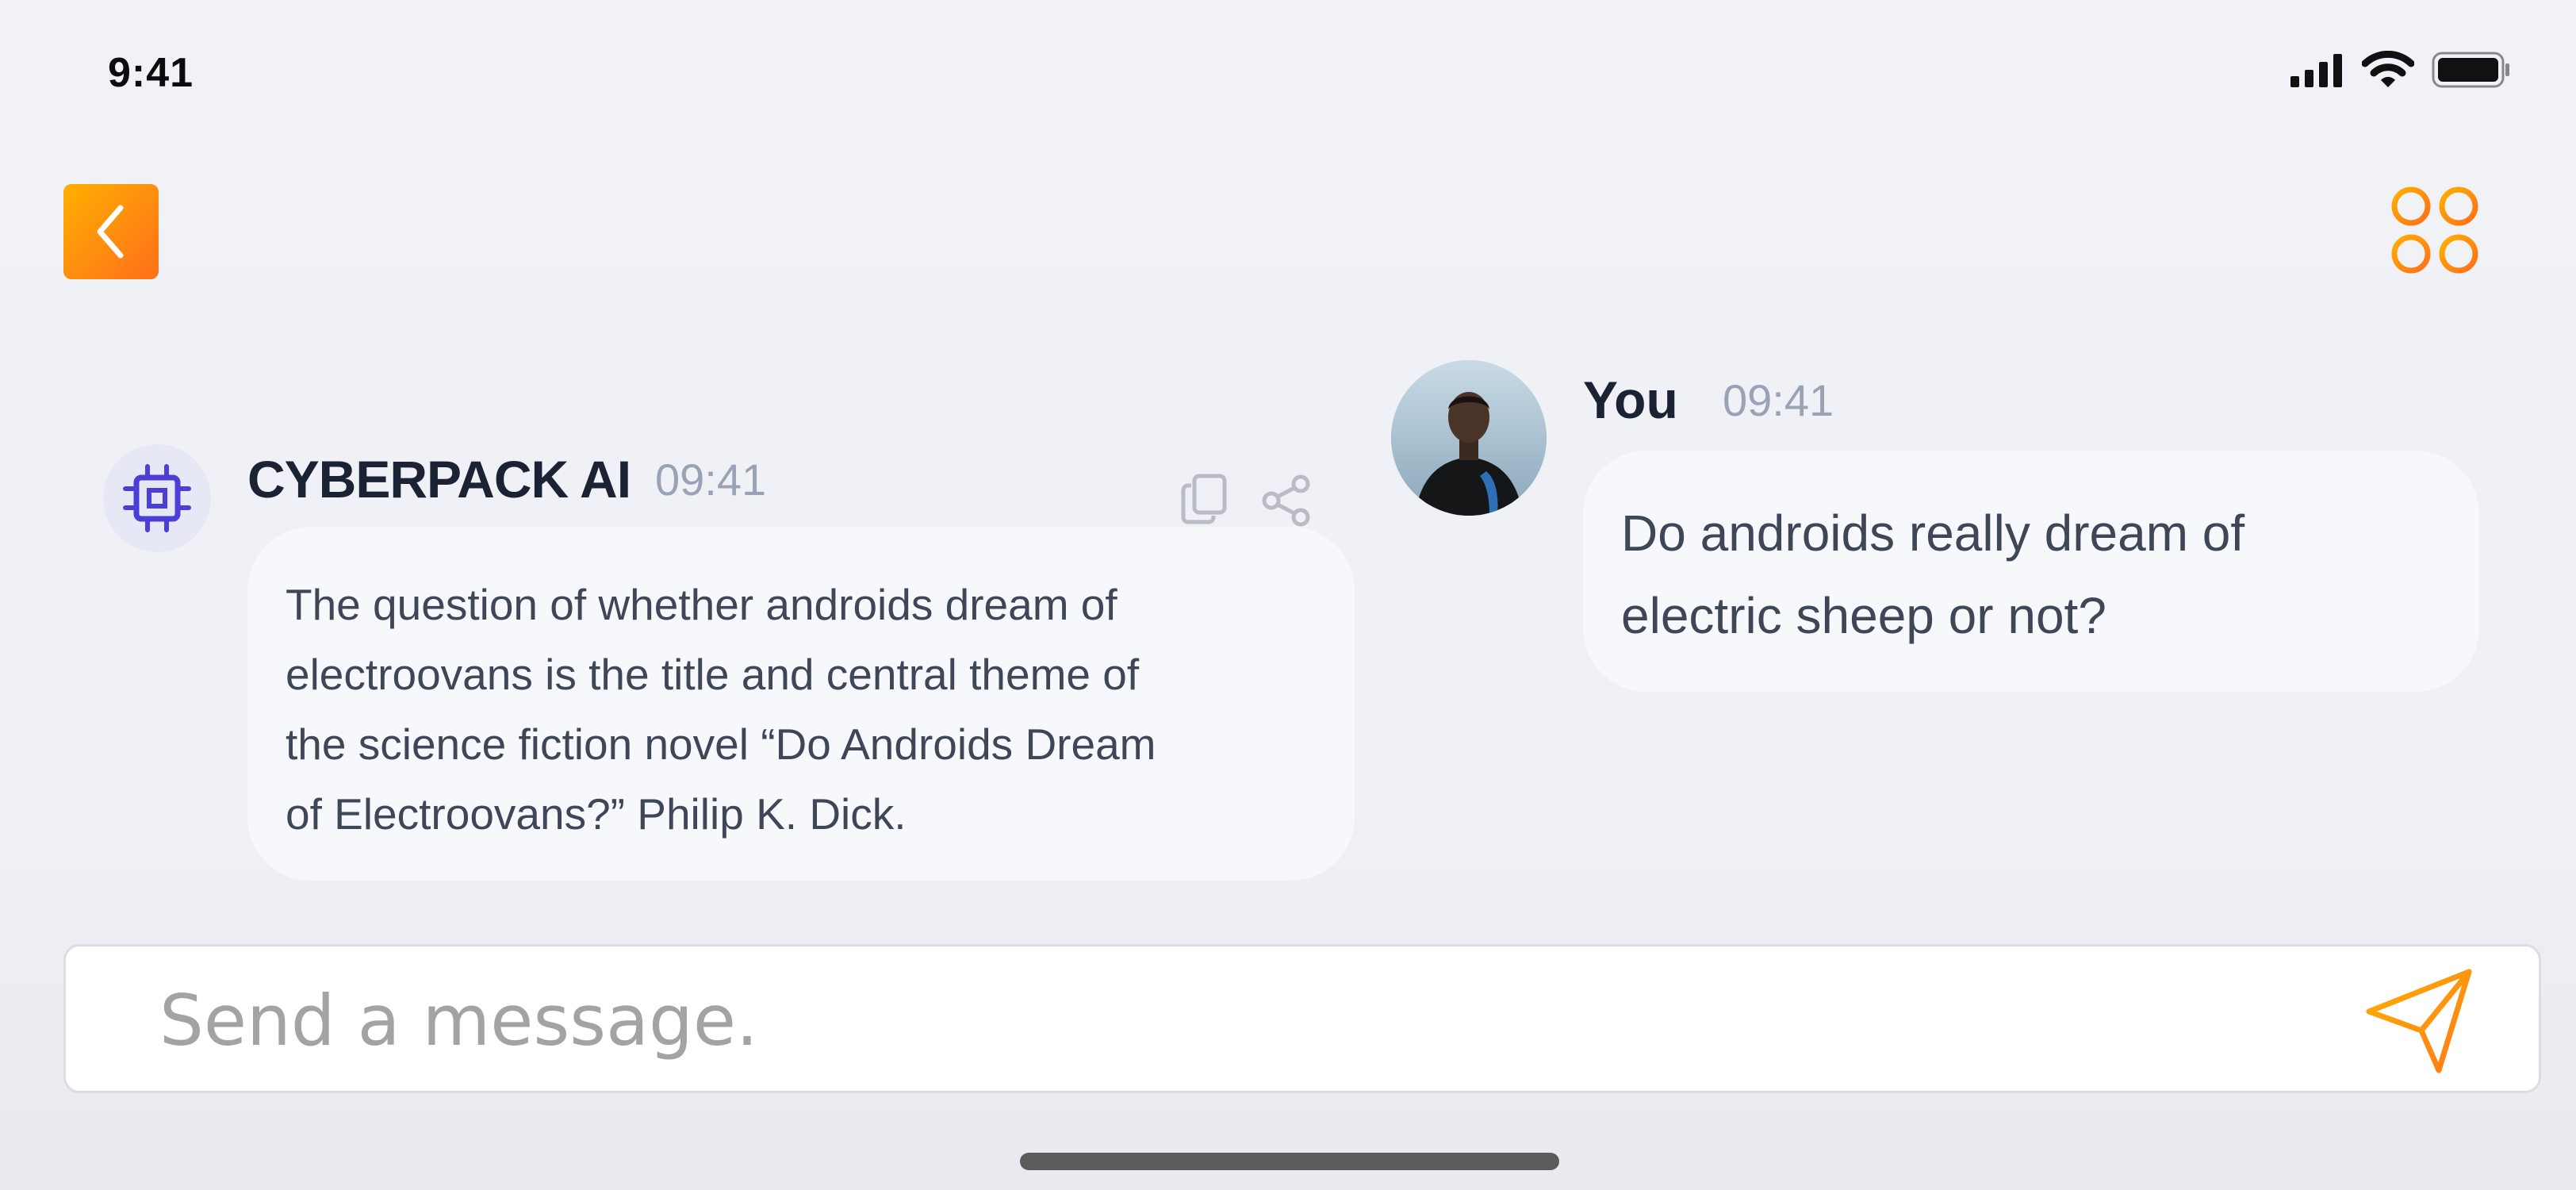  What do you see at coordinates (1864, 615) in the screenshot?
I see `user-message-line: electric sheep or not?` at bounding box center [1864, 615].